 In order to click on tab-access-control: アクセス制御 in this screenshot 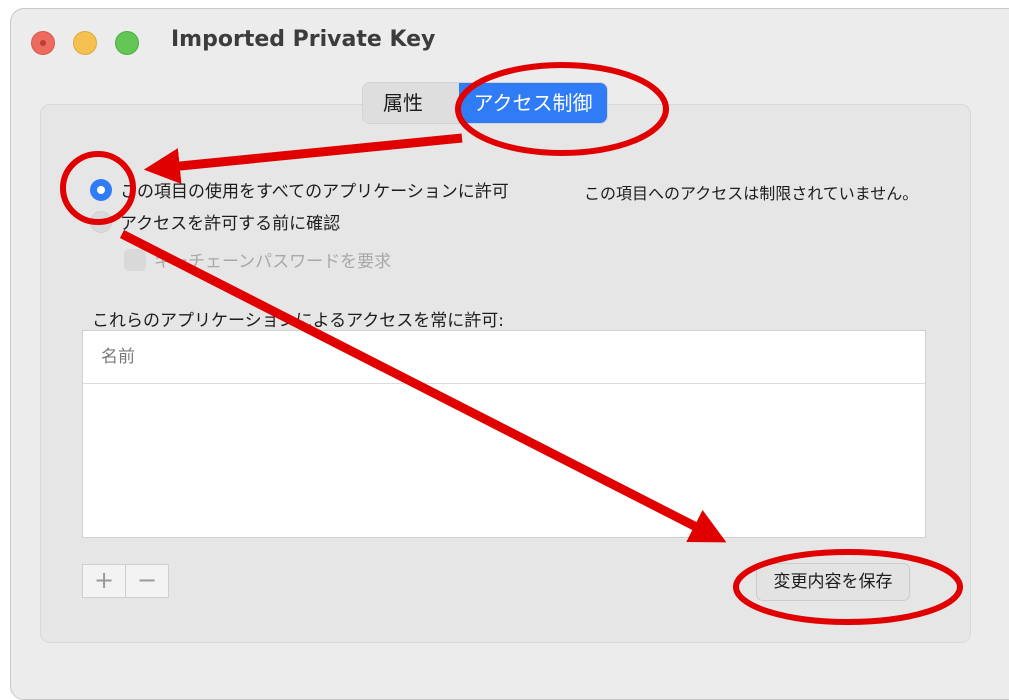, I will do `click(533, 103)`.